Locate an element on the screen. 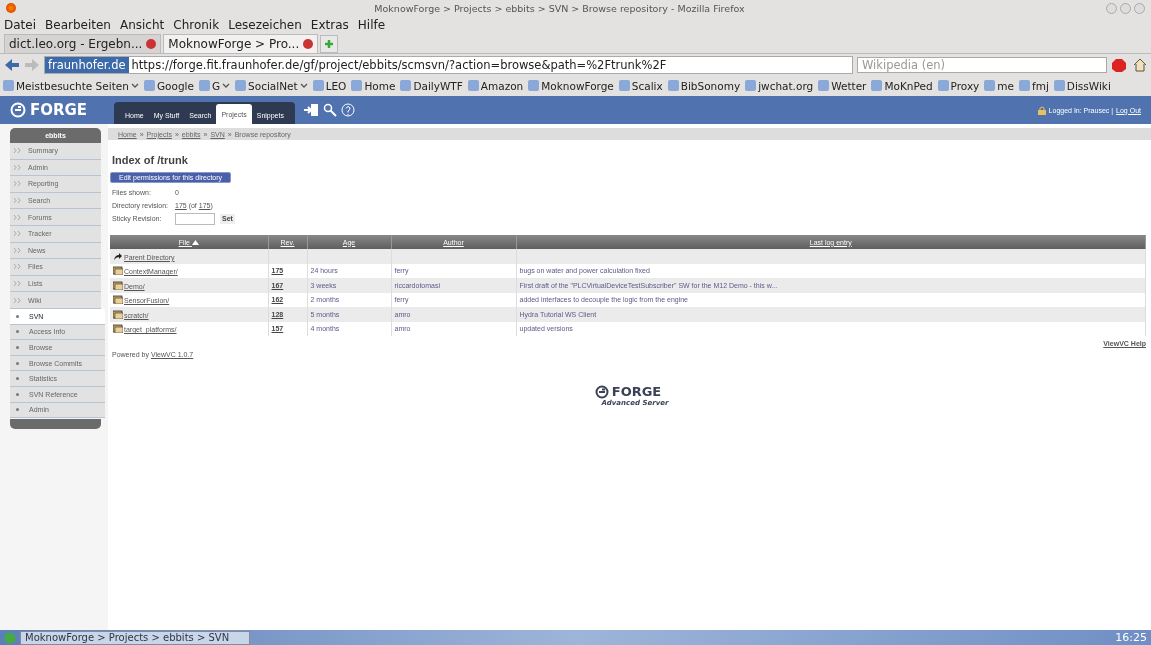 This screenshot has width=1151, height=645. menu-item: Extras is located at coordinates (329, 25).